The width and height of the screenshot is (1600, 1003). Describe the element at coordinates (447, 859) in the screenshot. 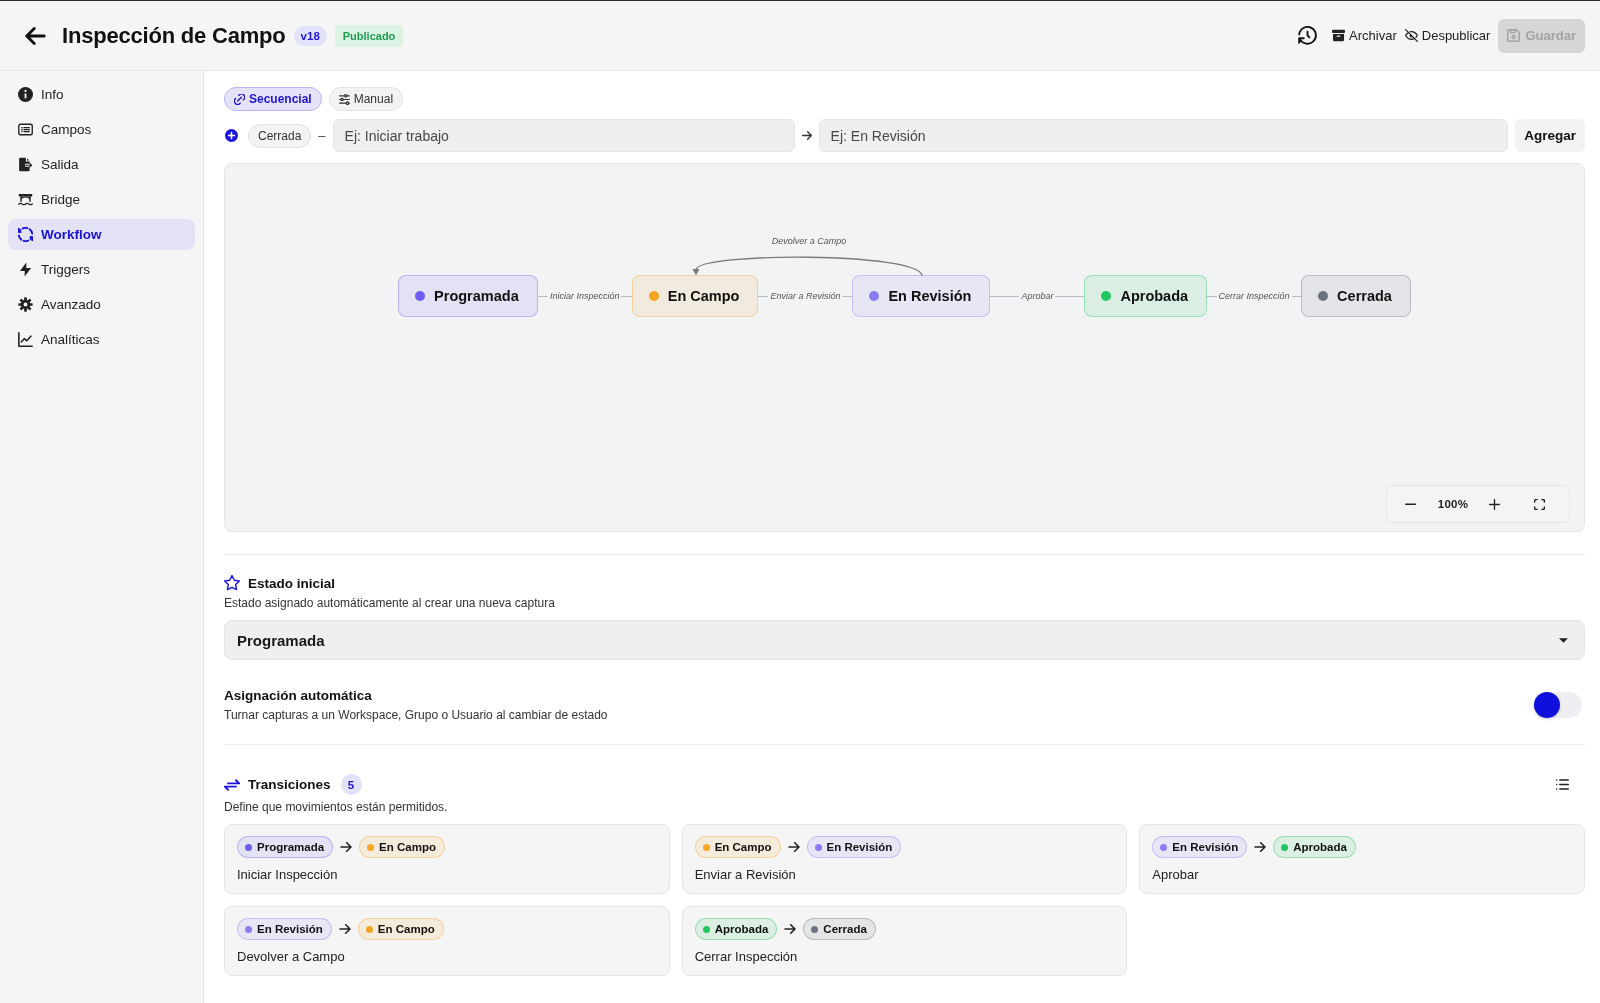

I see `transition-card: Programada En Campo Iniciar Inspección` at that location.